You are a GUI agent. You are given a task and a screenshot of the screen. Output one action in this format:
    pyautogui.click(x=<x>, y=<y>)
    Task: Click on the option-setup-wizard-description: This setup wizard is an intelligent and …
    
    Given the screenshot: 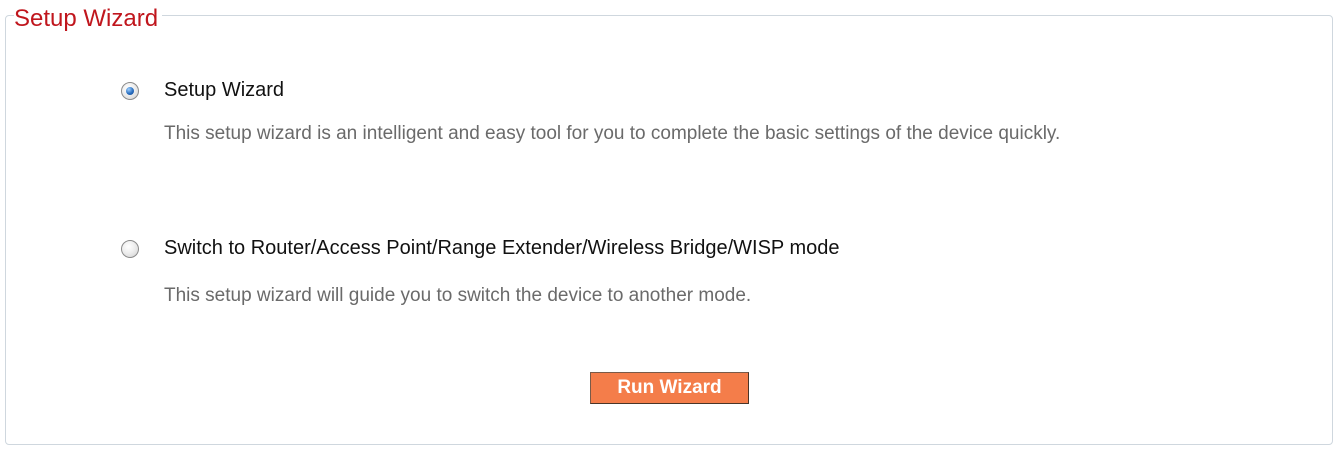 What is the action you would take?
    pyautogui.click(x=612, y=133)
    